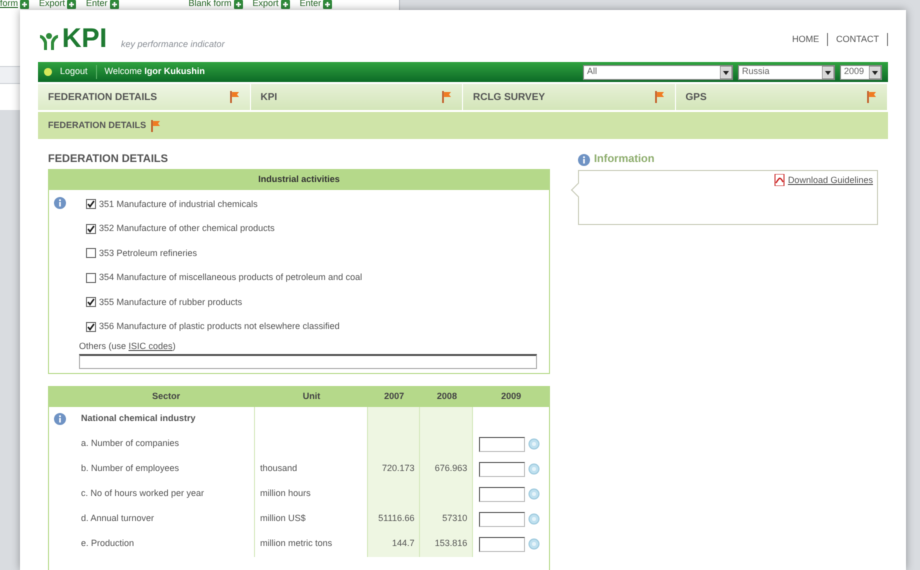 The height and width of the screenshot is (570, 920). I want to click on logo-icon, so click(49, 42).